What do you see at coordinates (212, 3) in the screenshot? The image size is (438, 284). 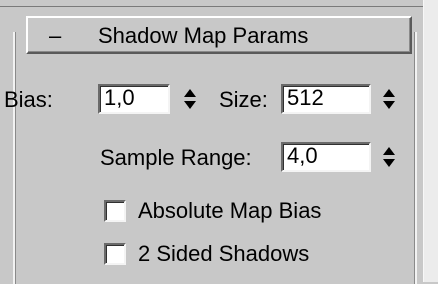 I see `panel-top-edge` at bounding box center [212, 3].